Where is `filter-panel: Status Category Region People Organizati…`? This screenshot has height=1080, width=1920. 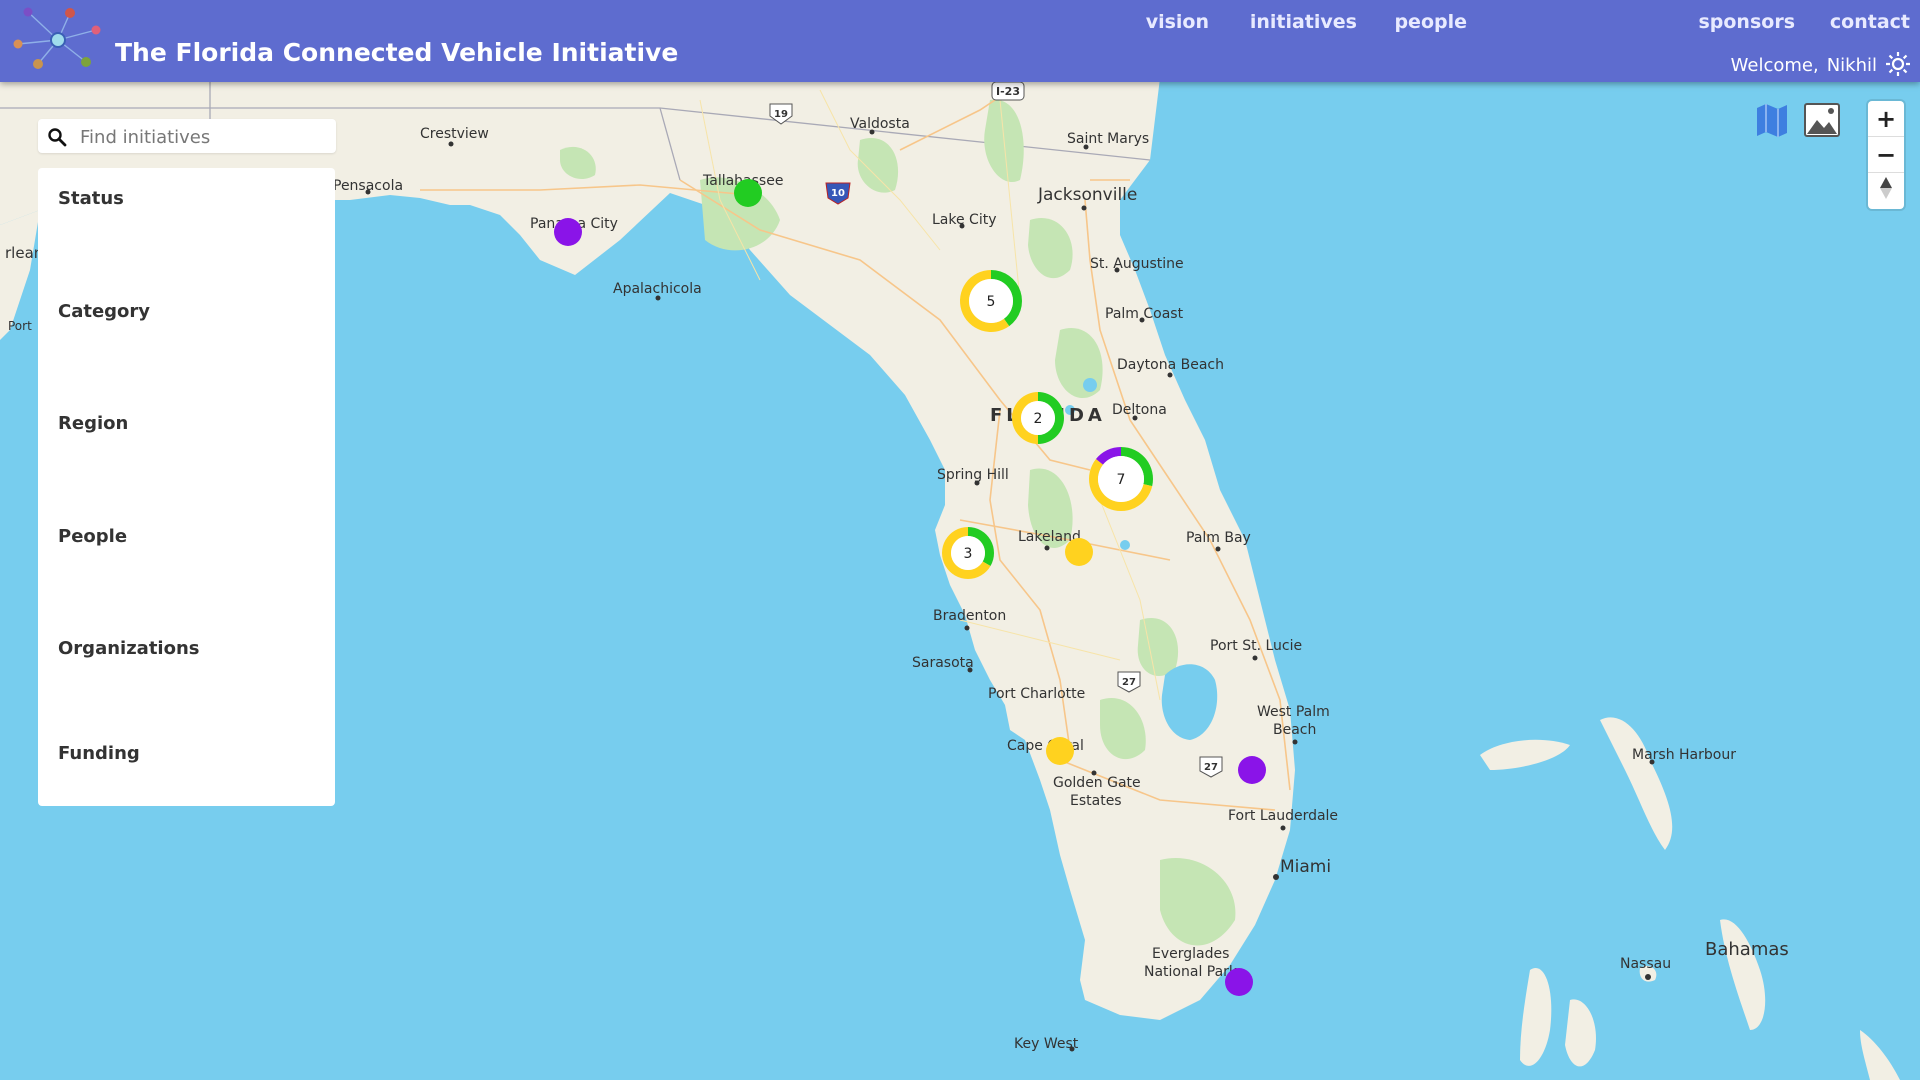 filter-panel: Status Category Region People Organizati… is located at coordinates (186, 487).